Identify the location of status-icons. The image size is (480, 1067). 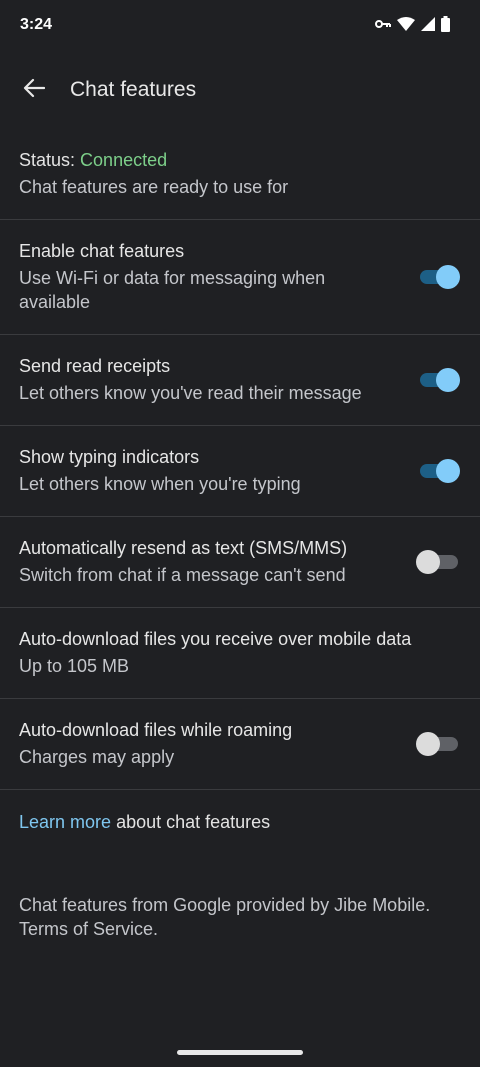
(412, 24).